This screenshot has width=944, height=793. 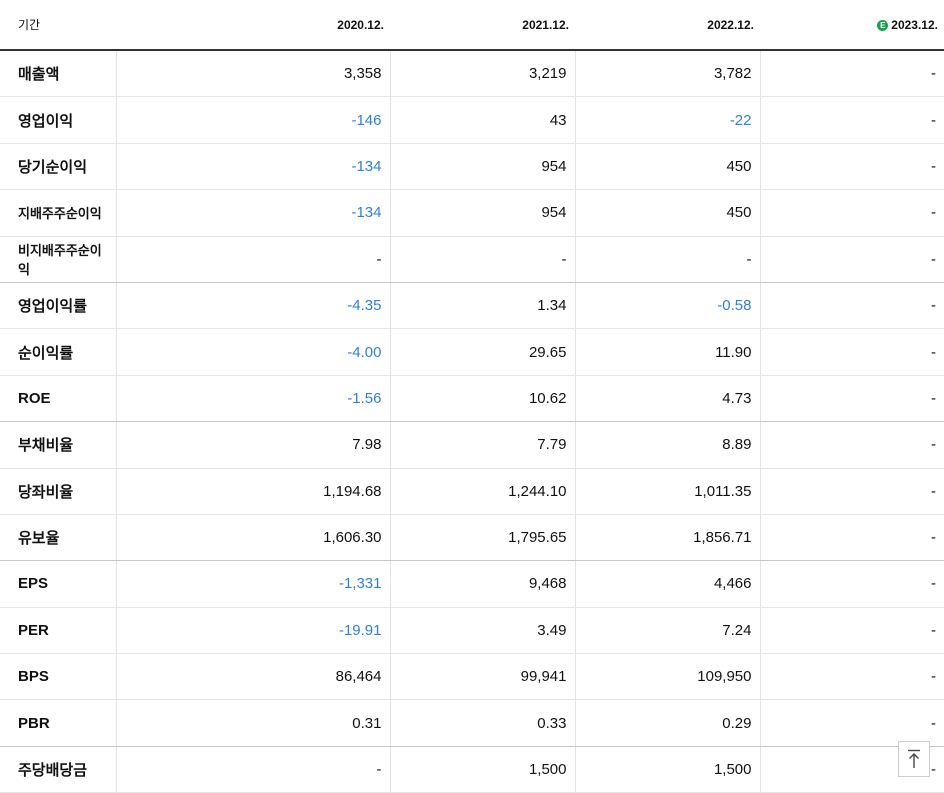 I want to click on cell-value: 1,856.71, so click(x=668, y=538).